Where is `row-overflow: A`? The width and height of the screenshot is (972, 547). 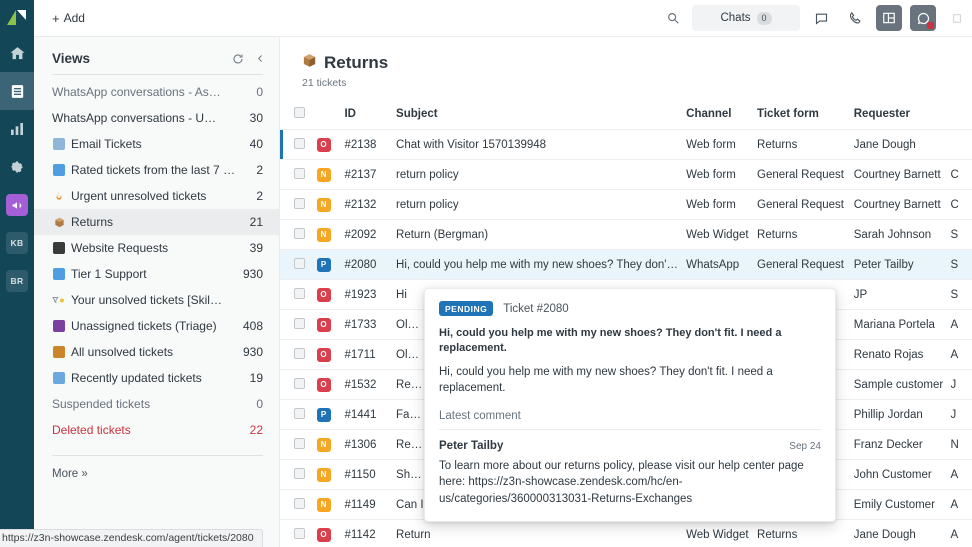
row-overflow: A is located at coordinates (961, 324).